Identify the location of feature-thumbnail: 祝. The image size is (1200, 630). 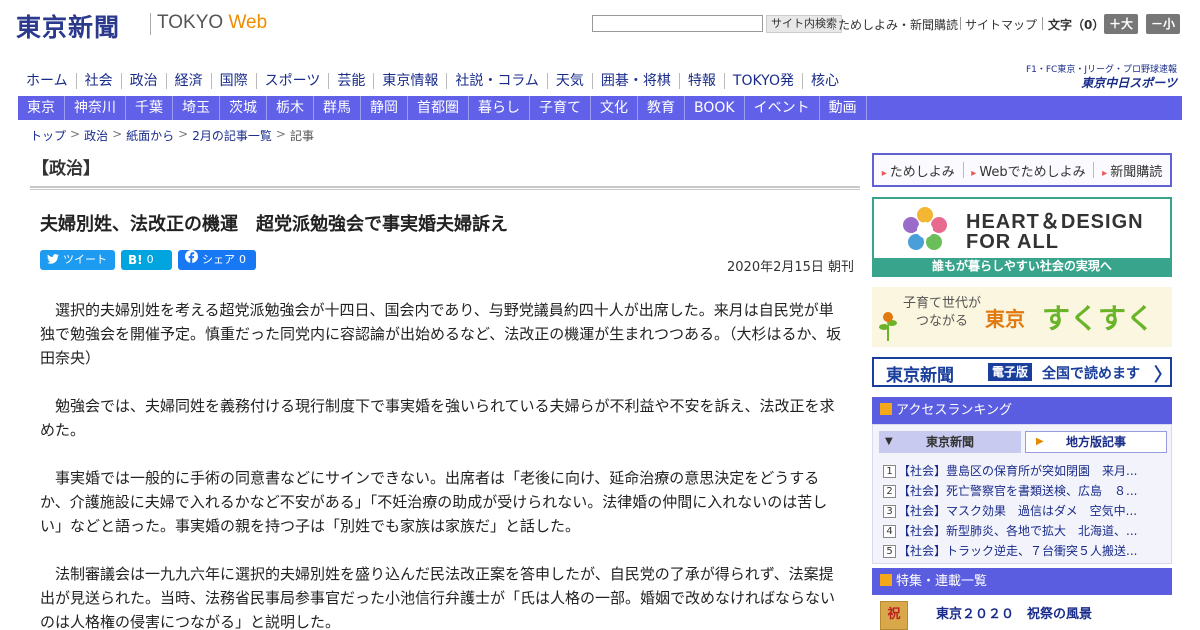
(894, 615).